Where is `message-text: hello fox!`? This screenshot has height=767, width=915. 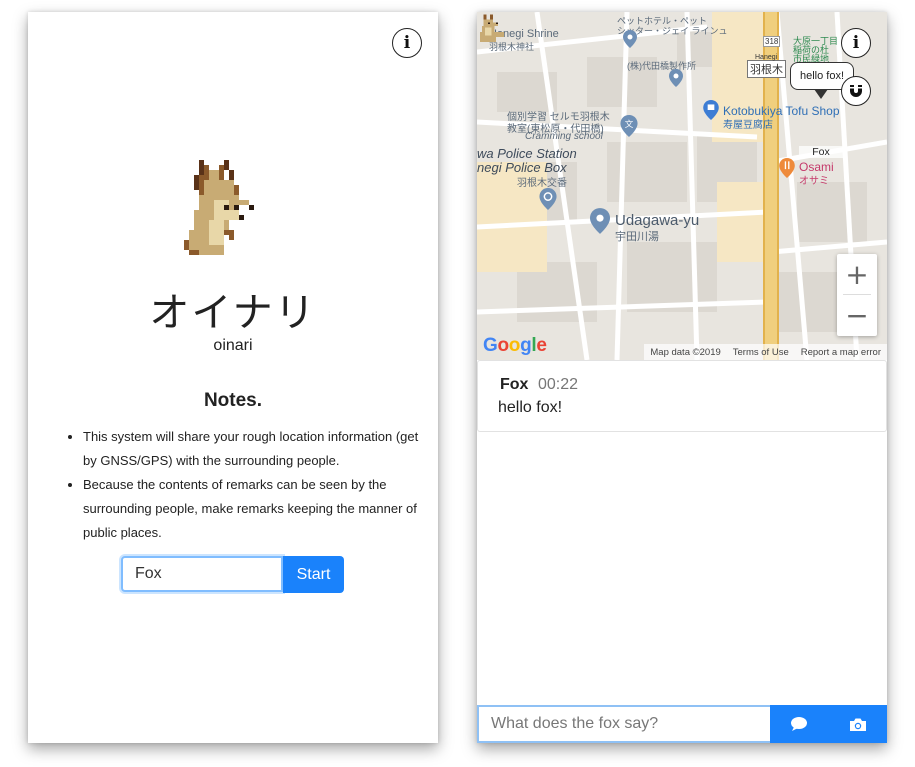 message-text: hello fox! is located at coordinates (530, 407).